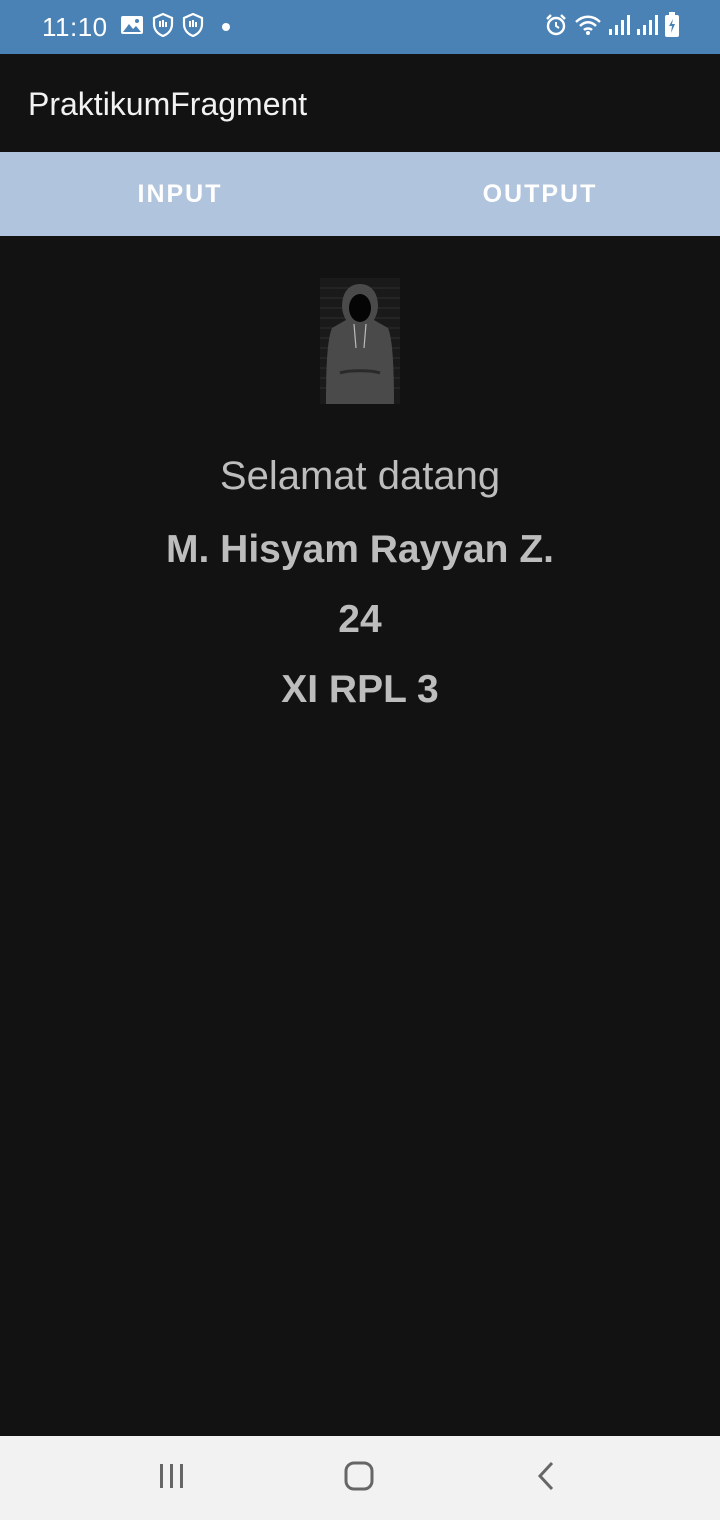  What do you see at coordinates (672, 27) in the screenshot?
I see `battery-charging-icon` at bounding box center [672, 27].